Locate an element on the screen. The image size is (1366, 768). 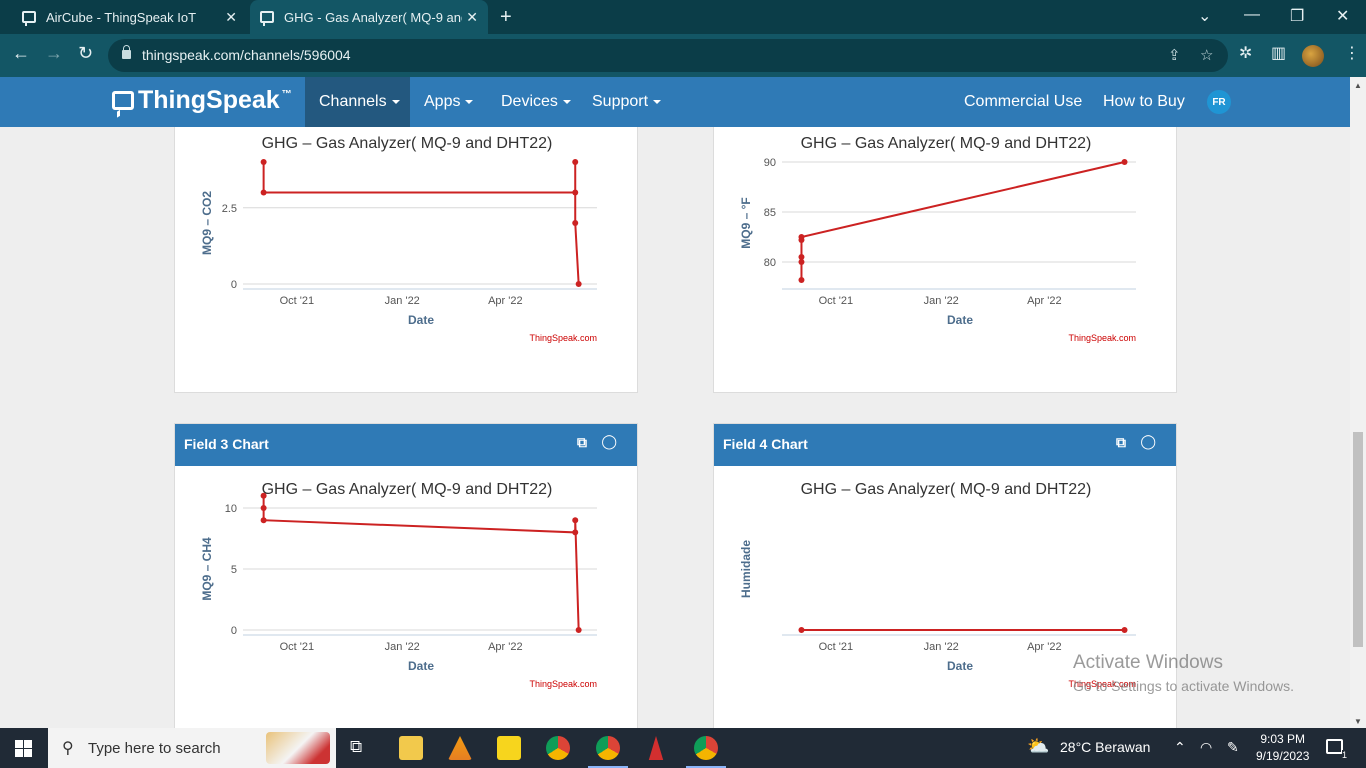
browser-tab-aircube: AirCube - ThingSpeak IoT ✕ is located at coordinates (129, 17).